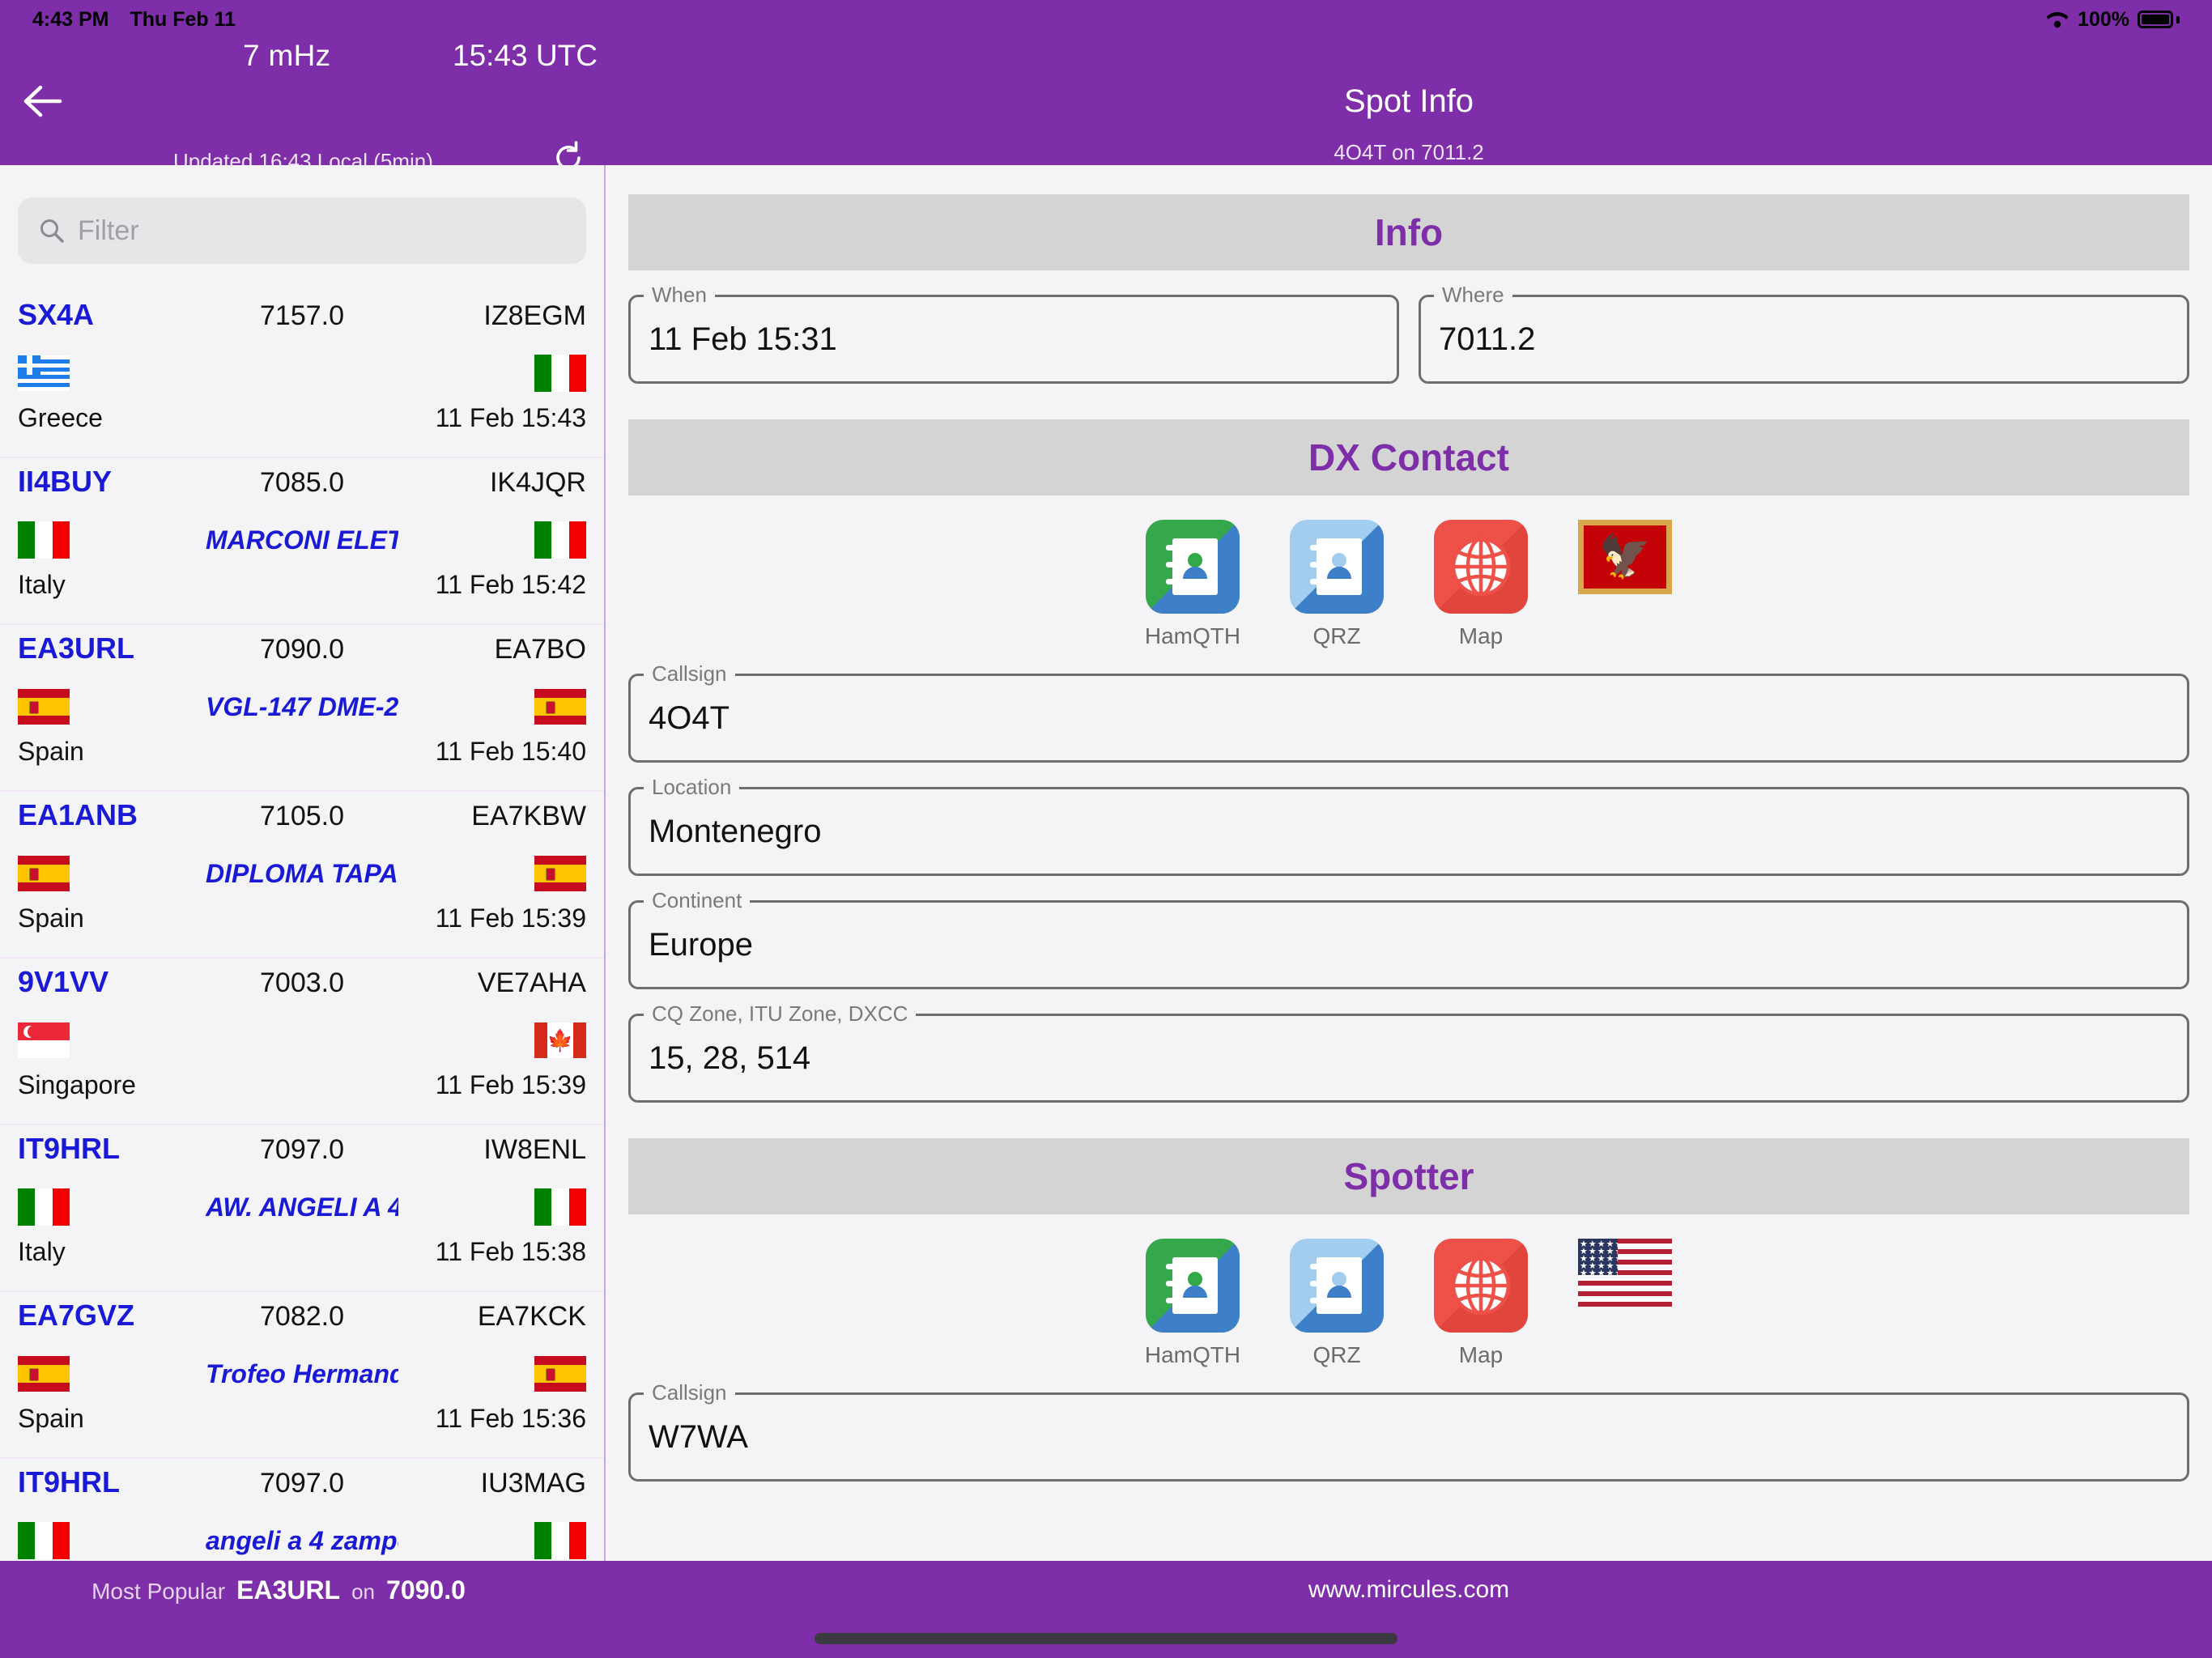  What do you see at coordinates (302, 1488) in the screenshot?
I see `spot-row-top: IT9HRL 7097.0 IU3MAG` at bounding box center [302, 1488].